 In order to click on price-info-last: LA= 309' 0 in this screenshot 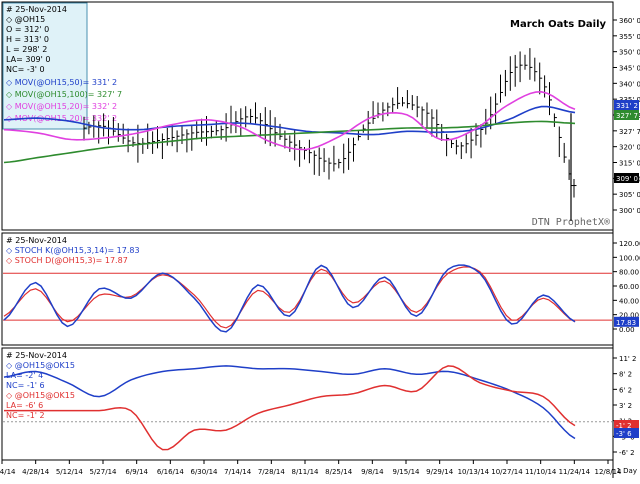, I will do `click(28, 59)`.